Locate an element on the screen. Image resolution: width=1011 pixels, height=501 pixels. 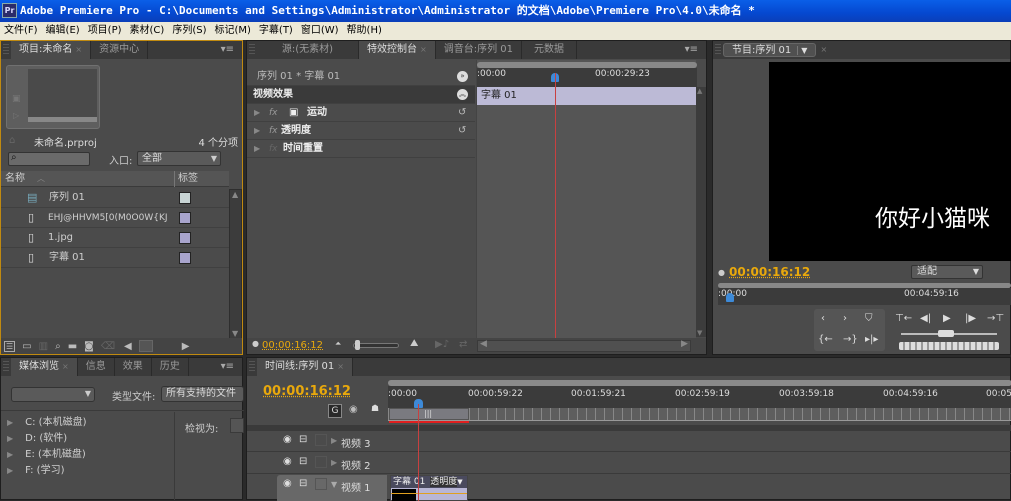
playhead-handle is located at coordinates (730, 297).